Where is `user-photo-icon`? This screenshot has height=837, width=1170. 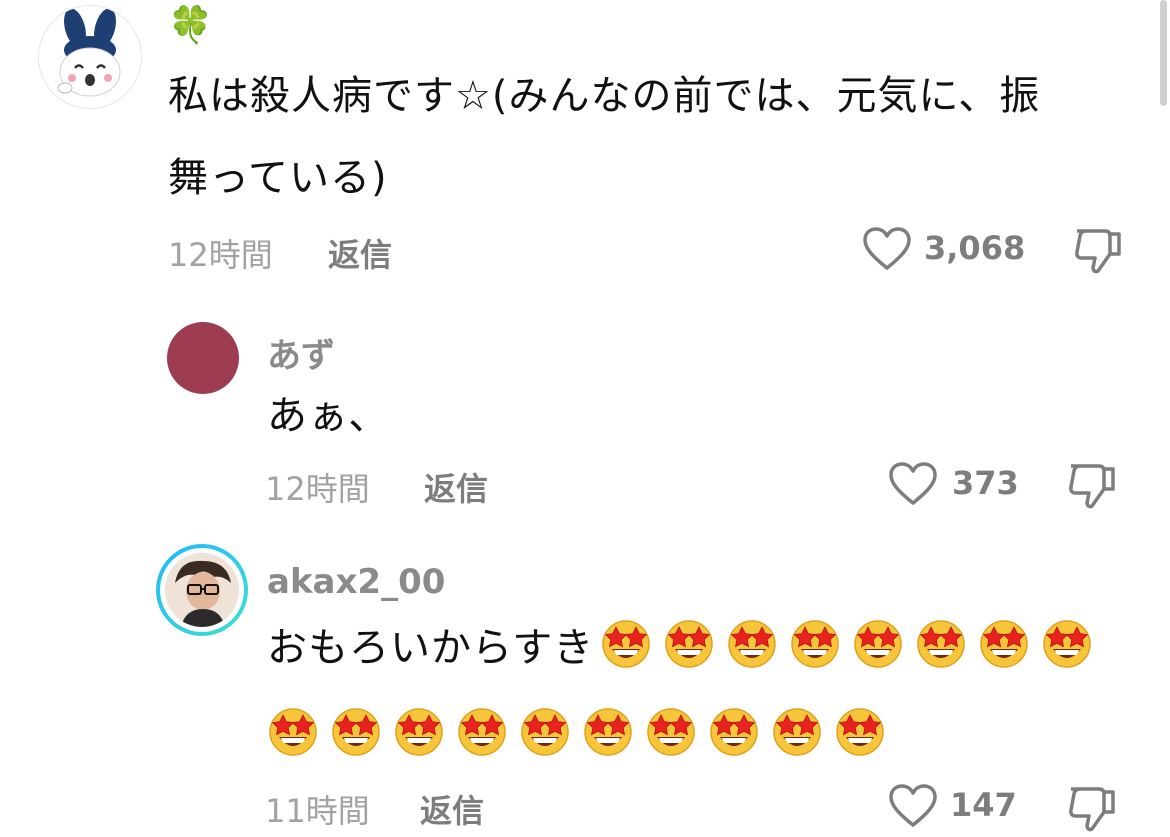
user-photo-icon is located at coordinates (202, 590).